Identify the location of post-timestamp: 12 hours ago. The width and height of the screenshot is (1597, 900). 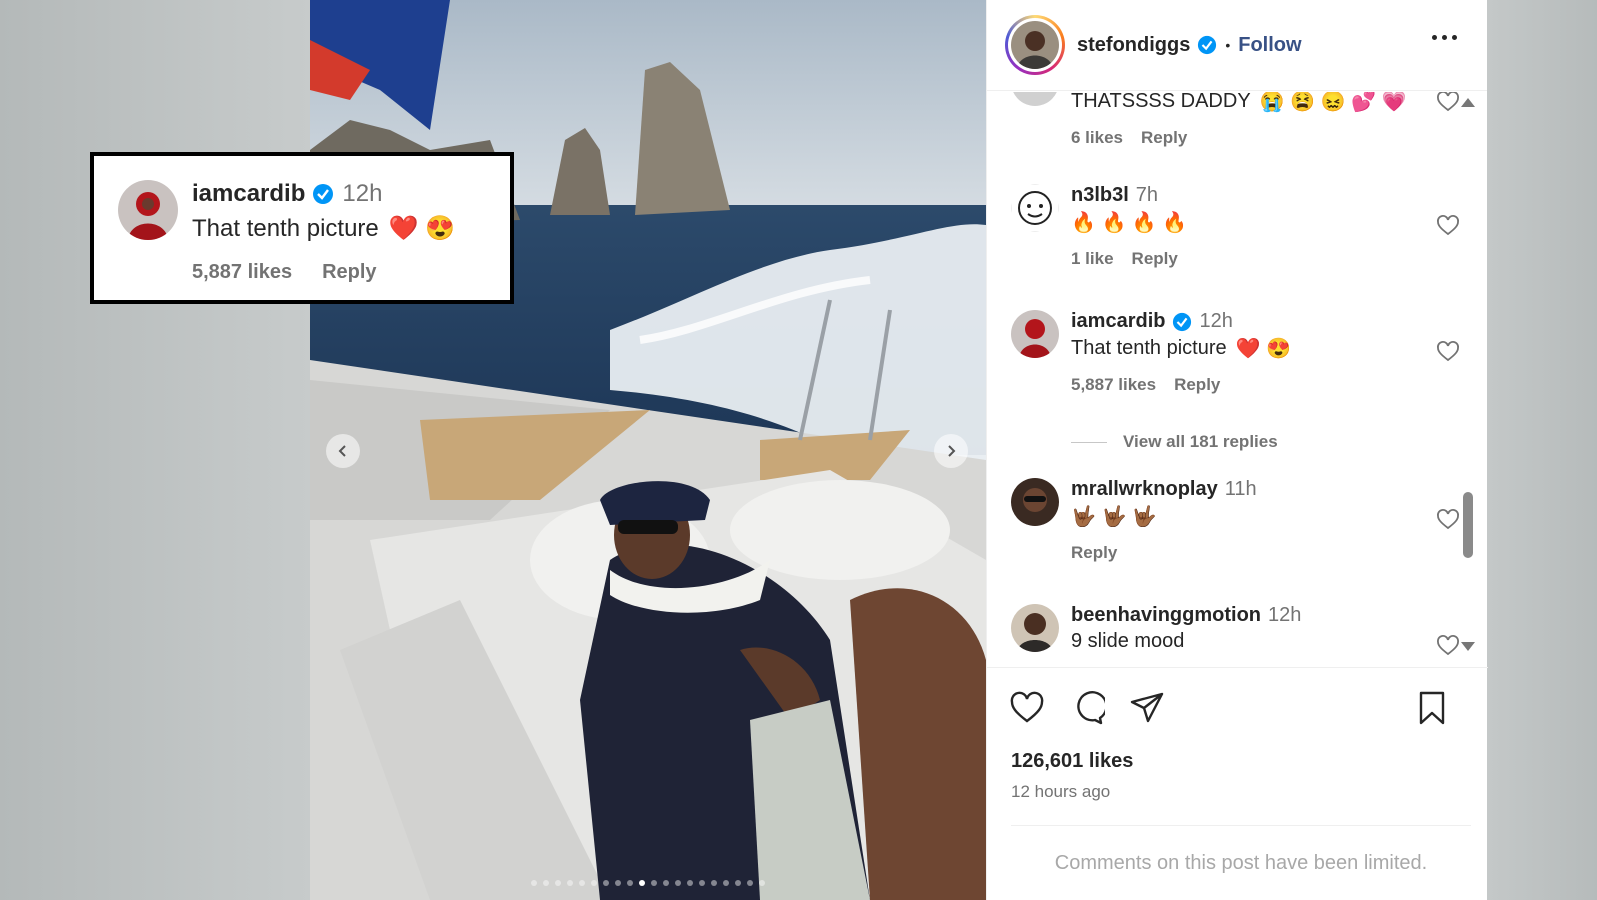
(1061, 791).